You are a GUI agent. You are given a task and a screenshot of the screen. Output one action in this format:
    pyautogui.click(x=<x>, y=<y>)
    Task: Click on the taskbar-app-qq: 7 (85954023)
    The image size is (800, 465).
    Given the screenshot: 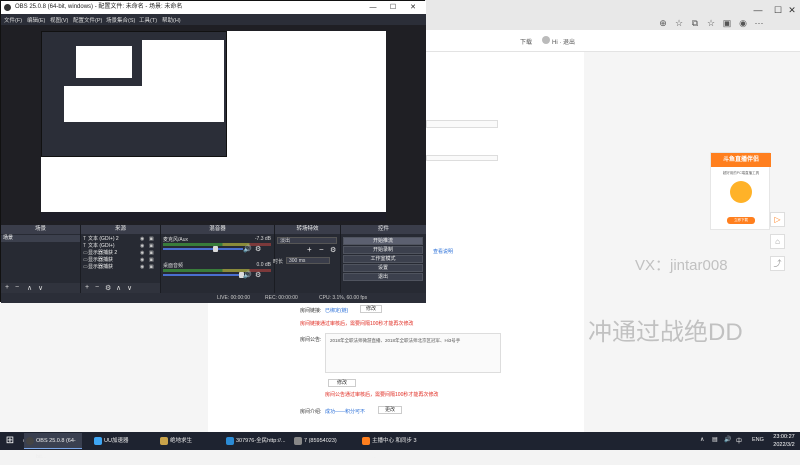 What is the action you would take?
    pyautogui.click(x=321, y=441)
    